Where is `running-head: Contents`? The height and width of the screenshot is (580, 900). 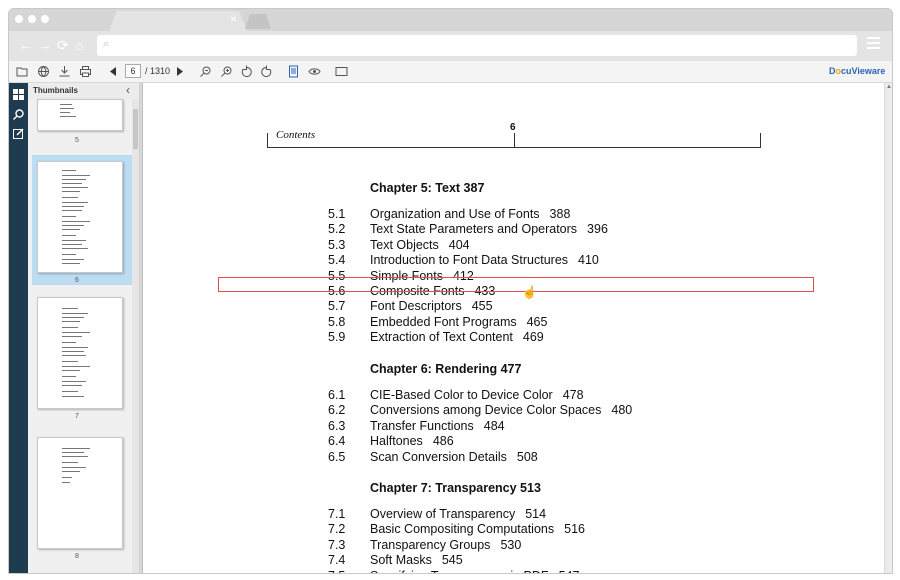
running-head: Contents is located at coordinates (296, 135).